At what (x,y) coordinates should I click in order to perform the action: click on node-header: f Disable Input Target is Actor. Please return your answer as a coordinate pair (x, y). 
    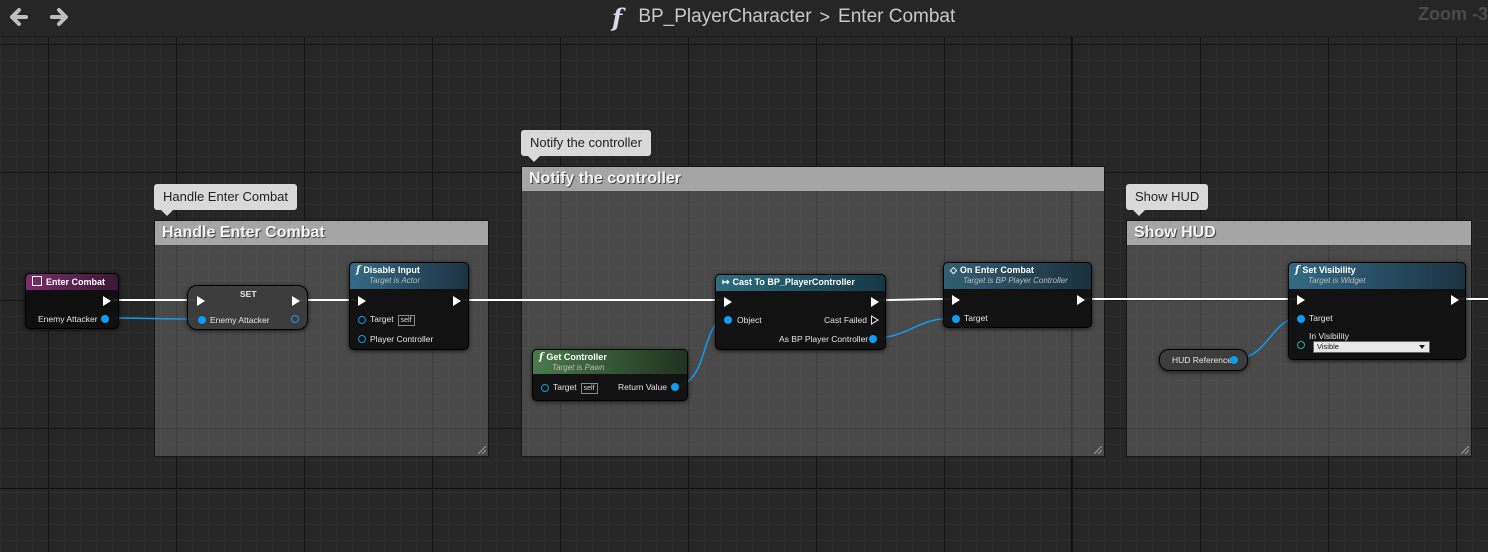
    Looking at the image, I should click on (409, 276).